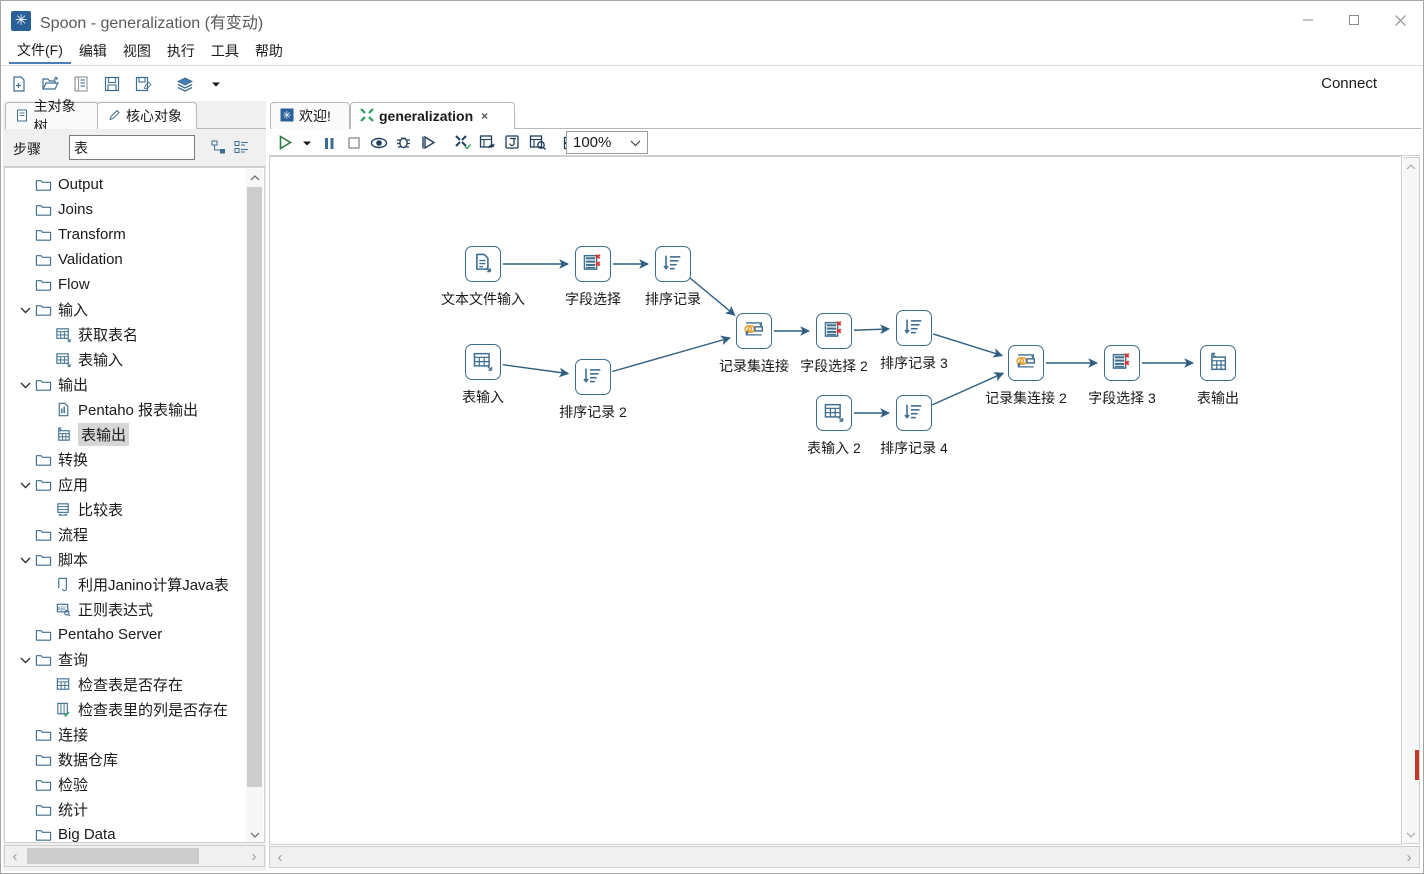  I want to click on save-as-icon, so click(143, 84).